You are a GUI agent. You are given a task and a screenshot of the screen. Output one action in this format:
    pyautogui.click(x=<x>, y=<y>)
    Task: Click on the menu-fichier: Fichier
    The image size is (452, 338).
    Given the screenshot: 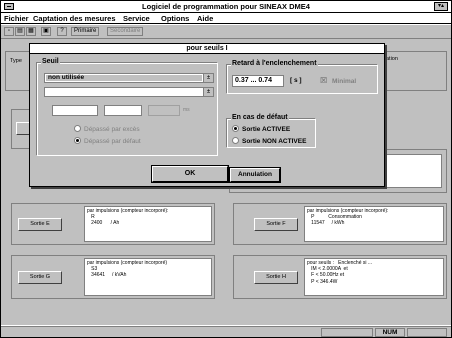 What is the action you would take?
    pyautogui.click(x=16, y=18)
    